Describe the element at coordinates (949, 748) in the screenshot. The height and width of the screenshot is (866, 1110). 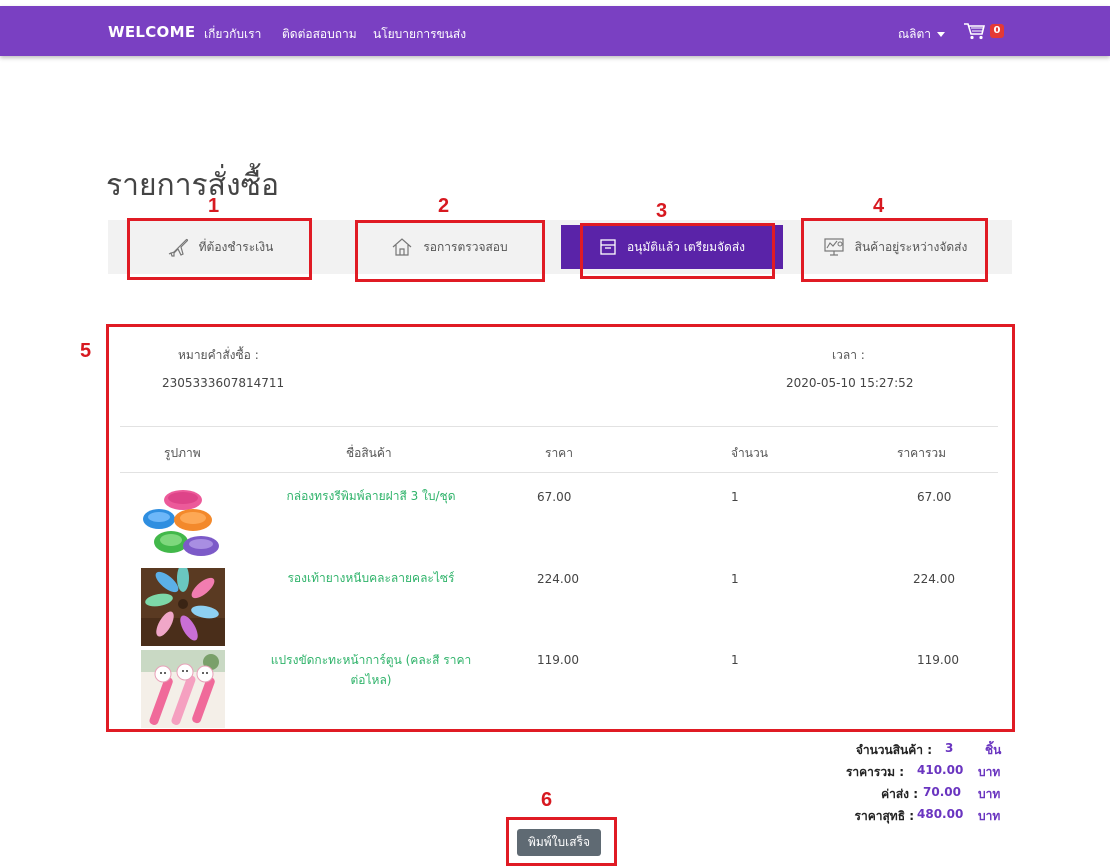
I see `summary-quantity-value: 3` at that location.